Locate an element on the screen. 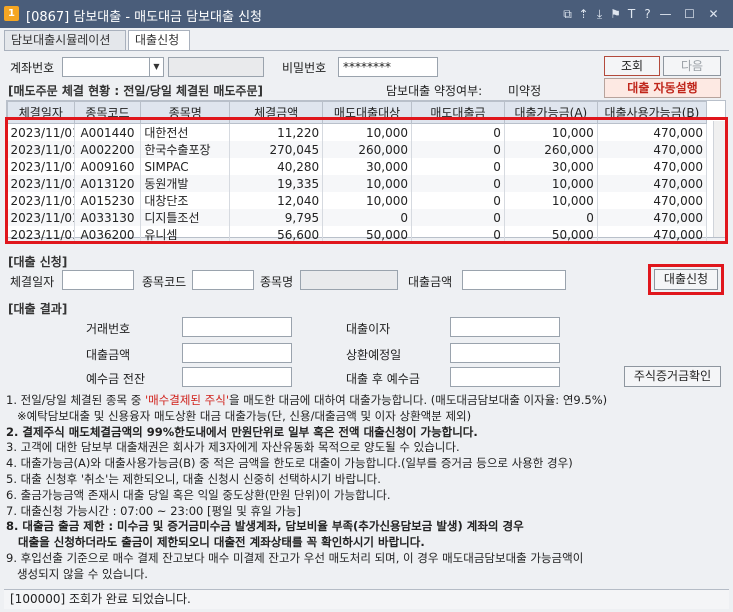 The width and height of the screenshot is (733, 612). loan-request-highlight-frame is located at coordinates (686, 279).